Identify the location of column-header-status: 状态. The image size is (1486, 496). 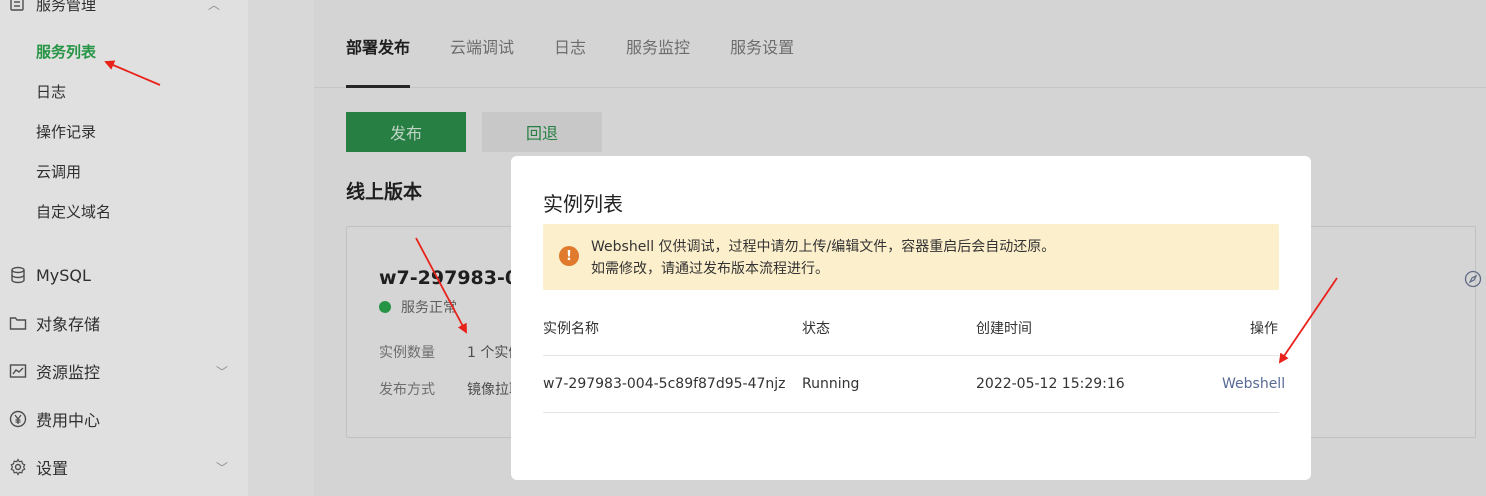
(816, 329).